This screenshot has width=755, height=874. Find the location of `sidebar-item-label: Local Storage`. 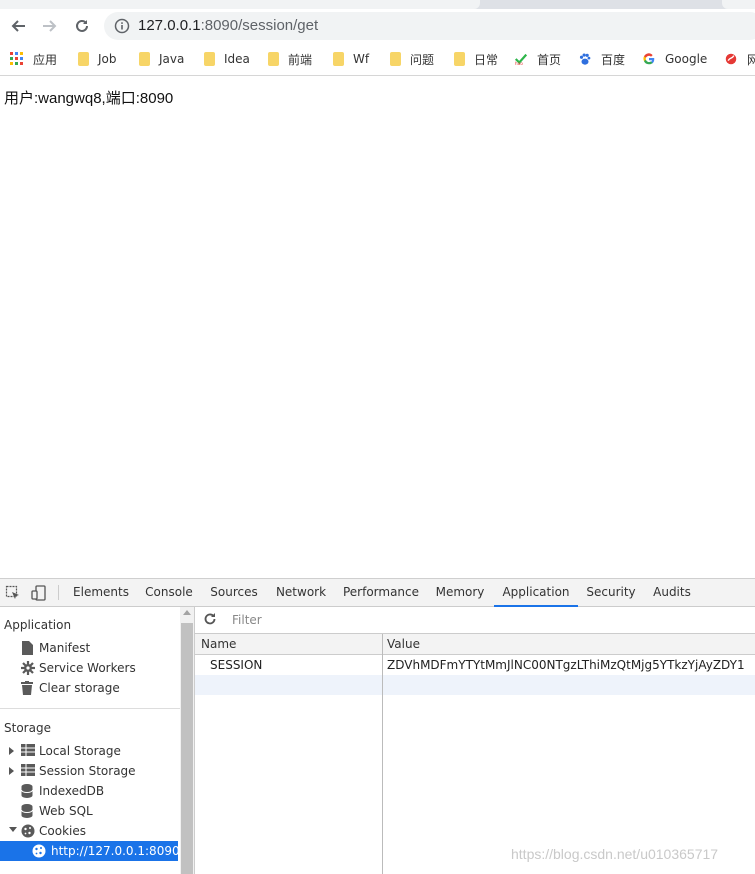

sidebar-item-label: Local Storage is located at coordinates (80, 751).